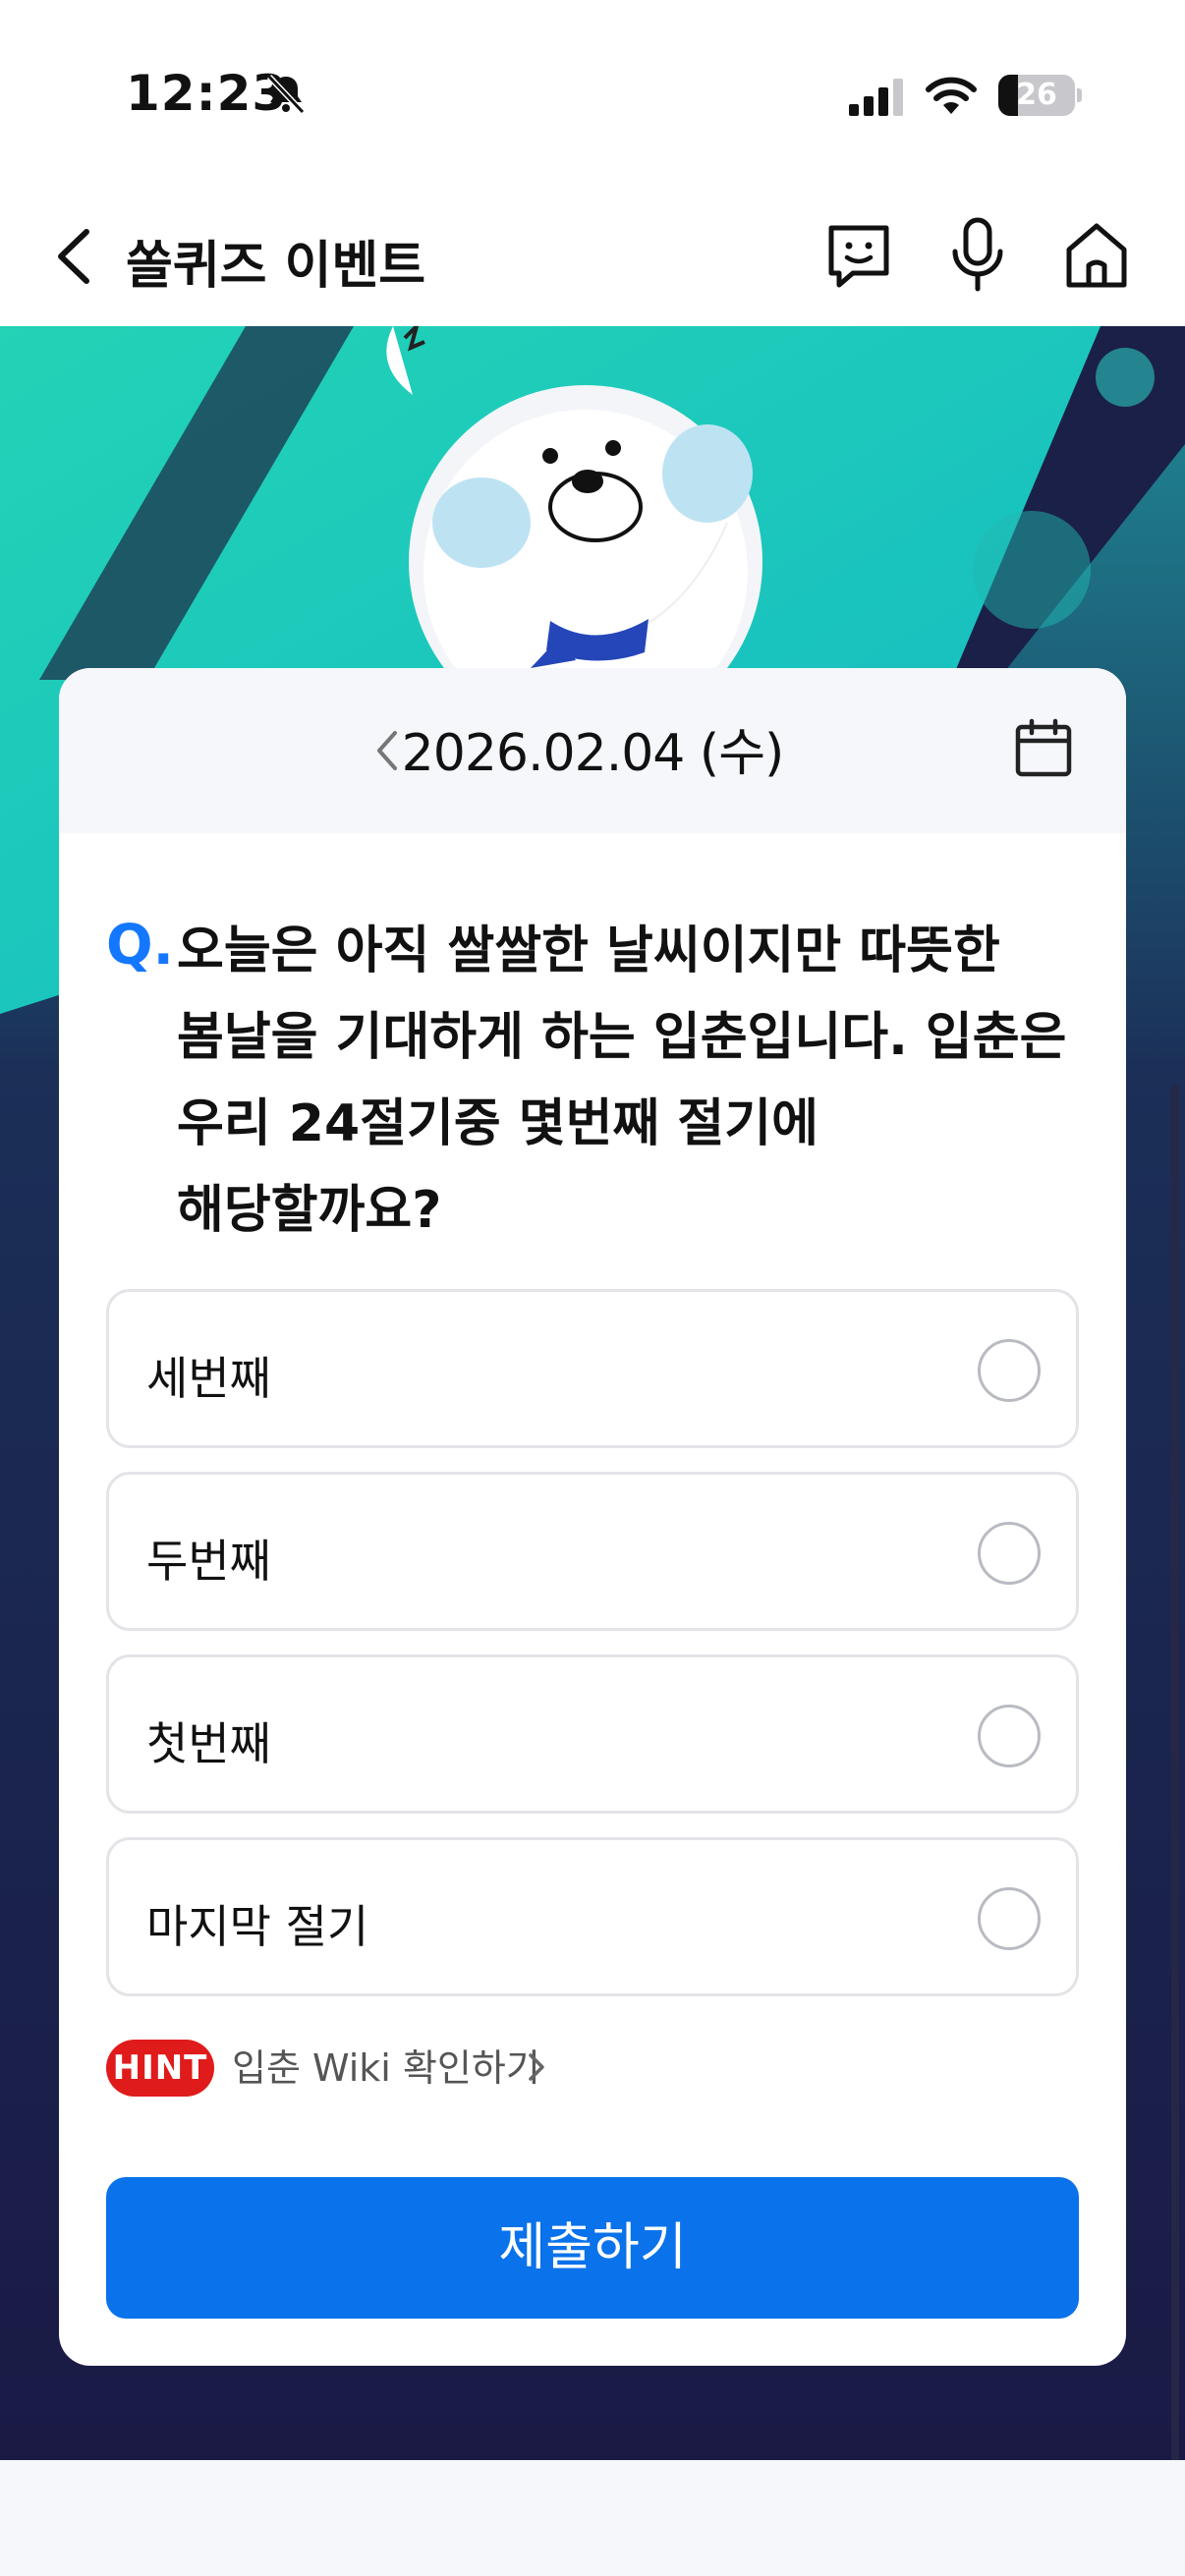 The height and width of the screenshot is (2576, 1185). I want to click on home-icon, so click(1096, 255).